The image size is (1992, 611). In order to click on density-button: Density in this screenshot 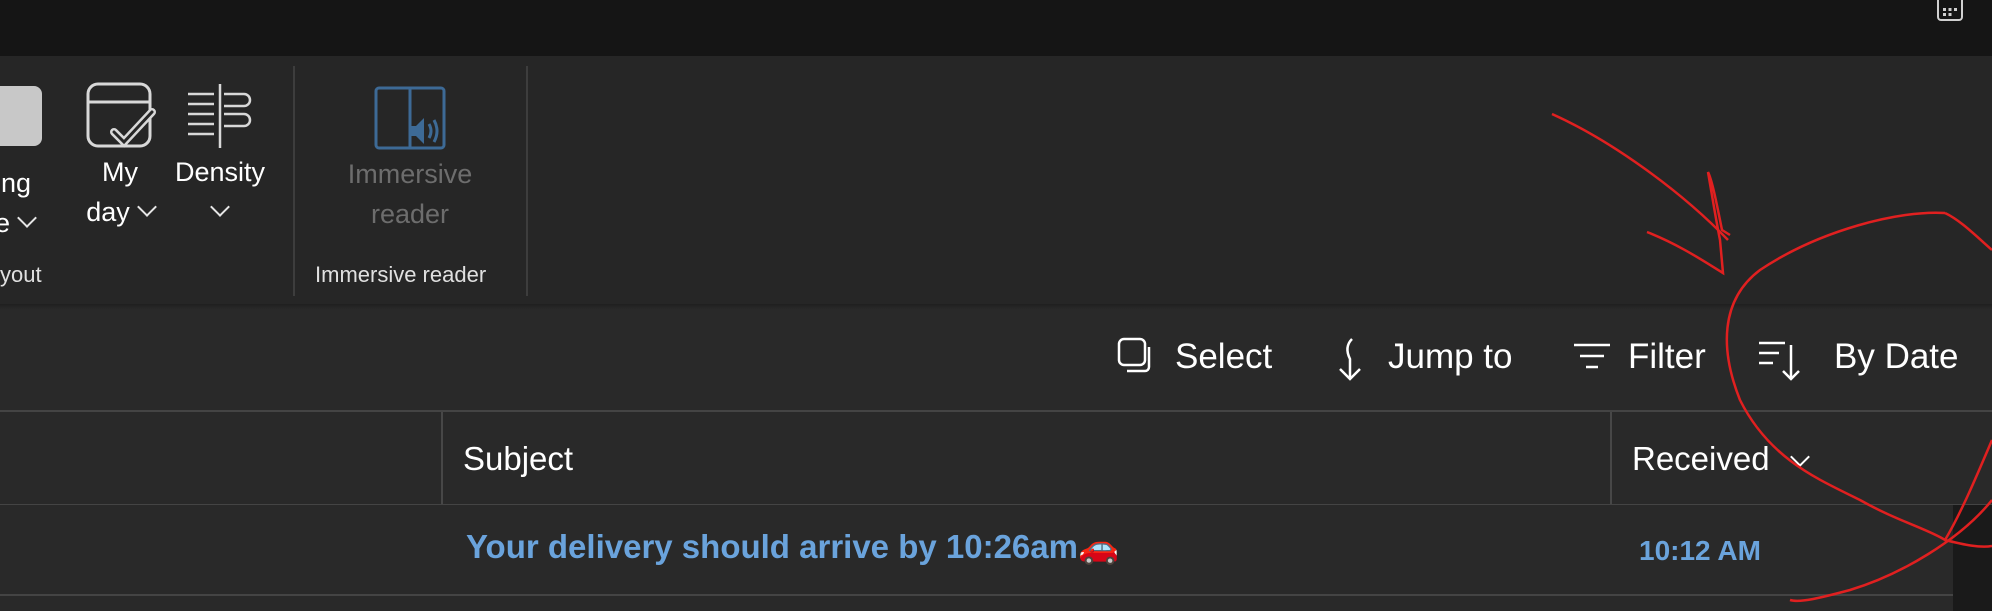, I will do `click(220, 156)`.